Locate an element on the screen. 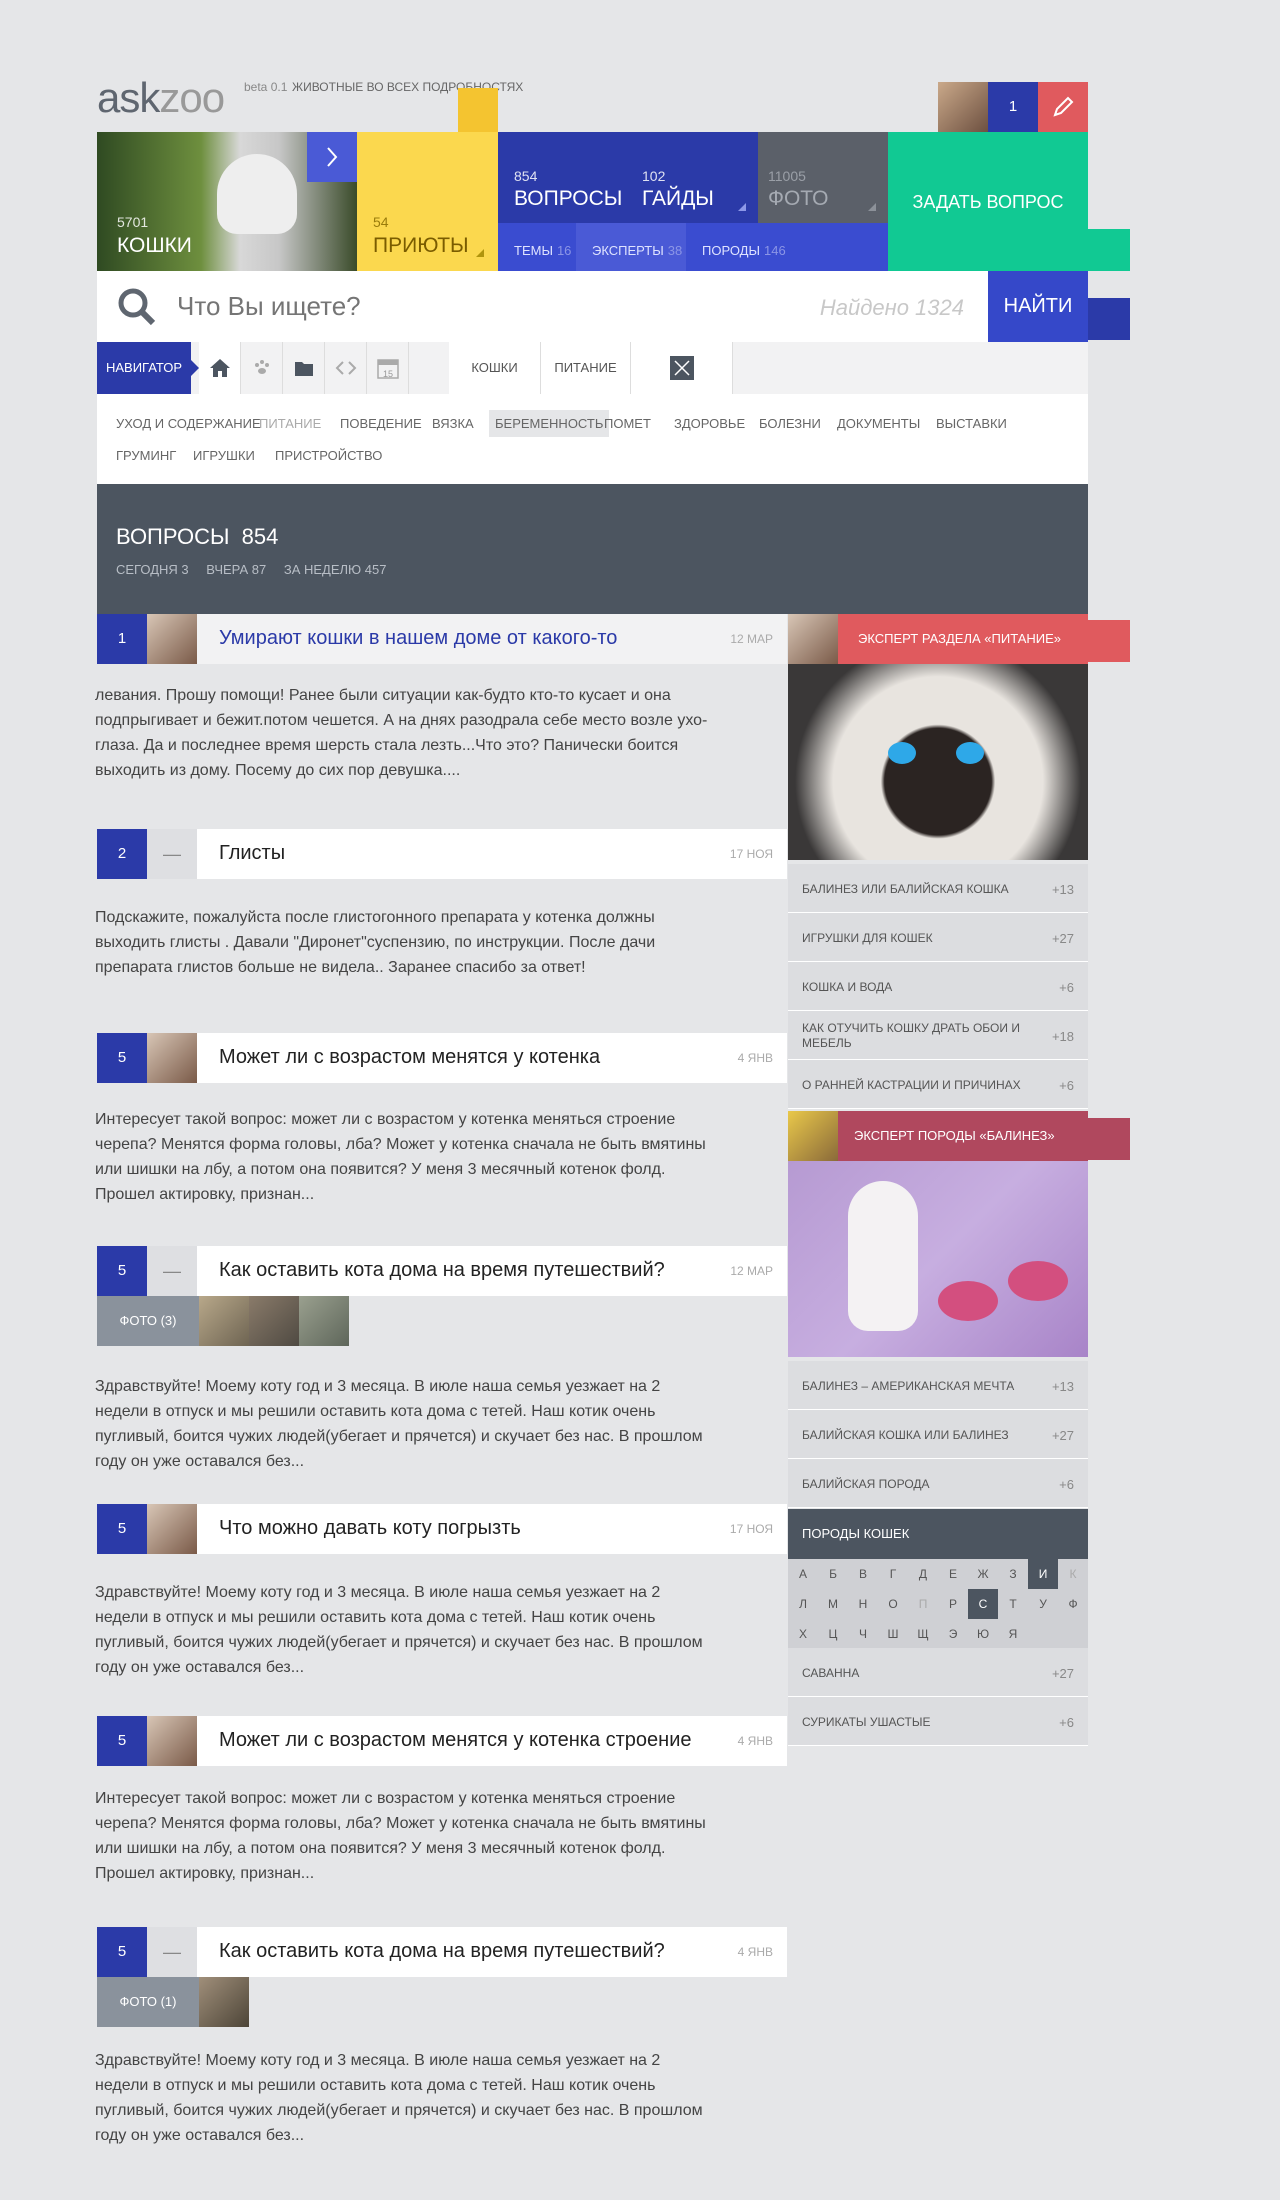  tile-questions: 854 ВОПРОСЫ is located at coordinates (563, 177).